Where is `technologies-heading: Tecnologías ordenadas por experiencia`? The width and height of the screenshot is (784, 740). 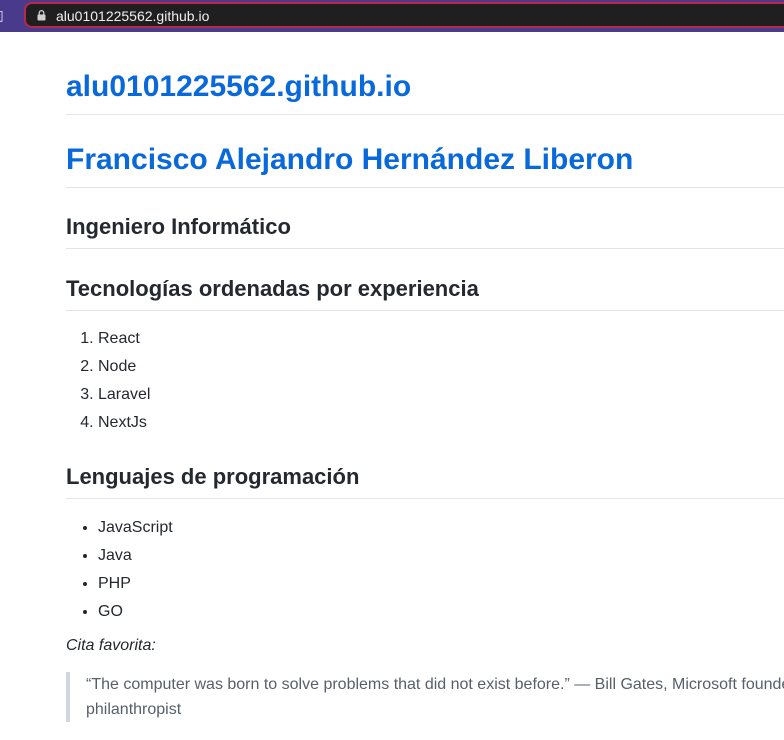 technologies-heading: Tecnologías ordenadas por experiencia is located at coordinates (425, 280).